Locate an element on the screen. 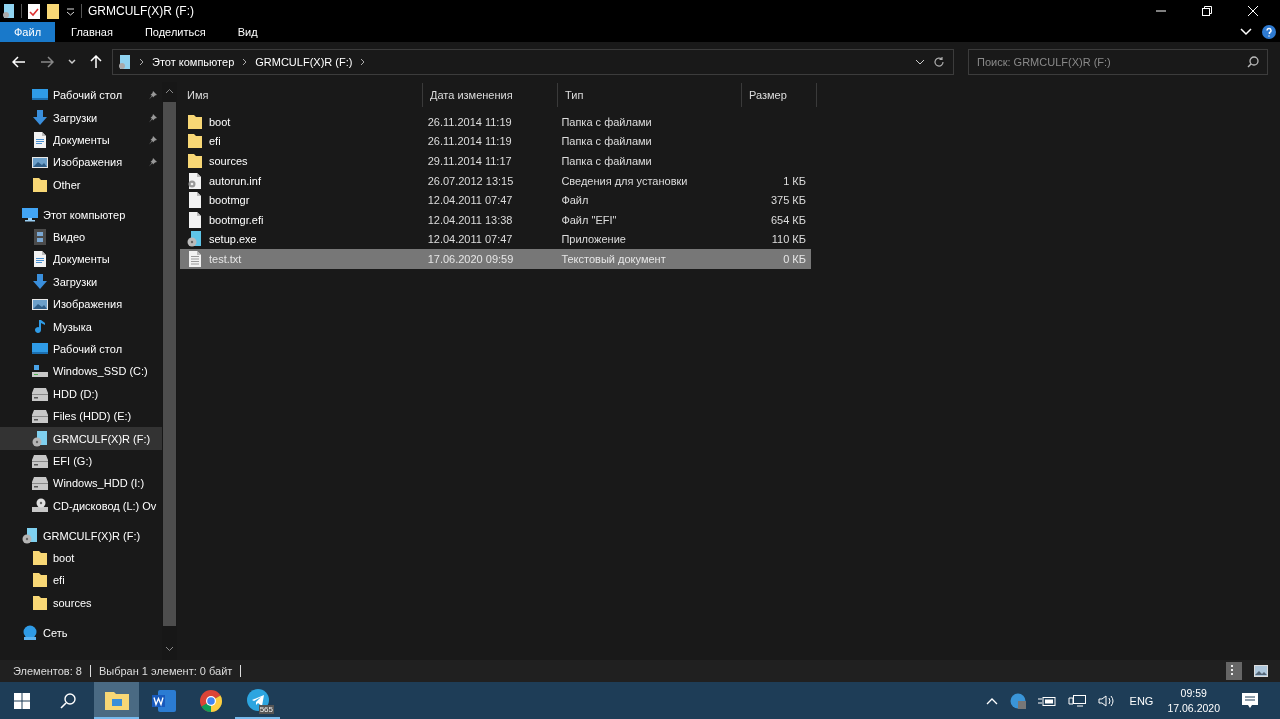 This screenshot has height=719, width=1280. properties-icon is located at coordinates (34, 11).